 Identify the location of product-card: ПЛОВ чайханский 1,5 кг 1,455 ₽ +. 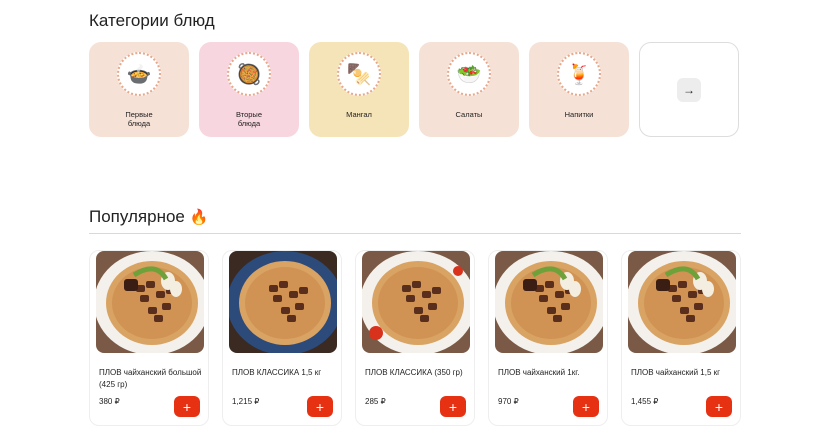
(681, 338).